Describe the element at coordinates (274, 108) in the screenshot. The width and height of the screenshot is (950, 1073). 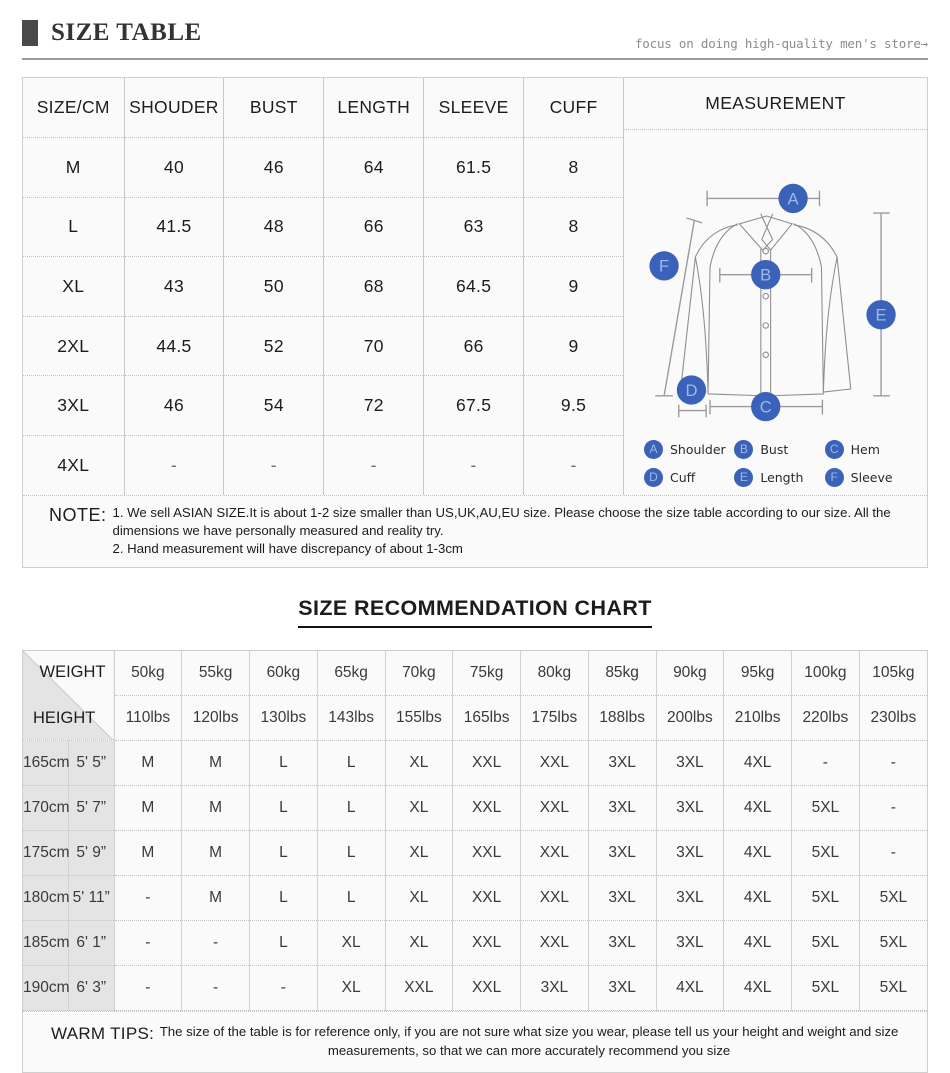
I see `size-table-col-header: BUST` at that location.